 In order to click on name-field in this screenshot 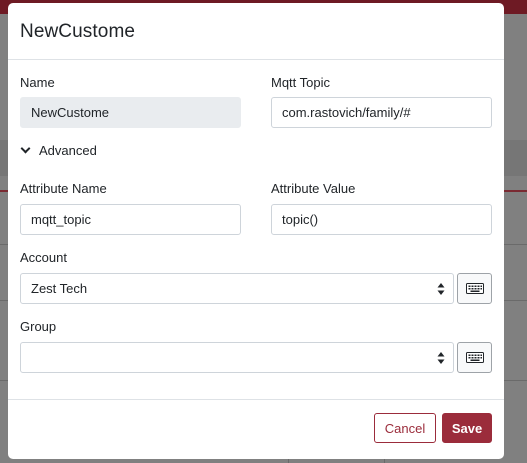, I will do `click(130, 112)`.